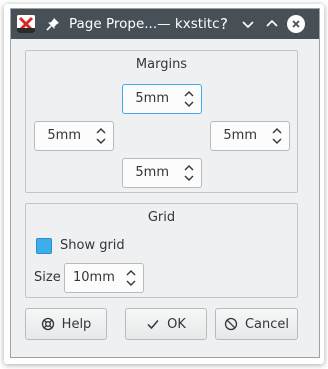 This screenshot has width=328, height=369. I want to click on help-button: Help, so click(66, 324).